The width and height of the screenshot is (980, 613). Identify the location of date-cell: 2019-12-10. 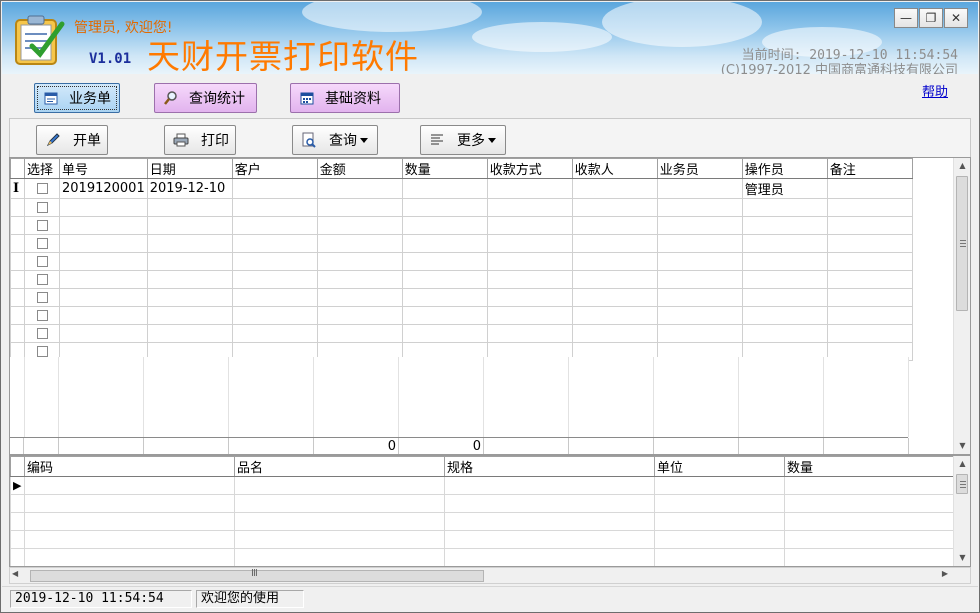
(189, 188).